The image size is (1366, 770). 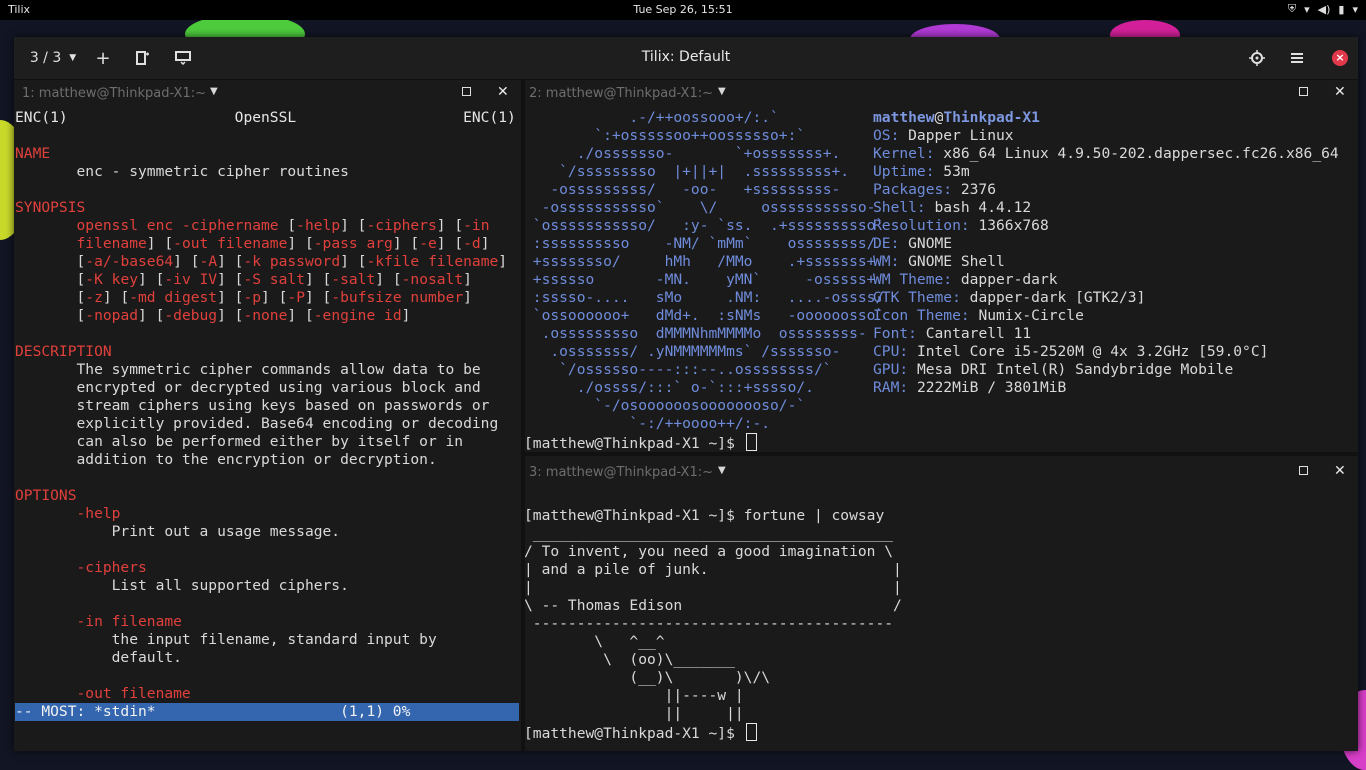 What do you see at coordinates (891, 351) in the screenshot?
I see `info-key: CPU:` at bounding box center [891, 351].